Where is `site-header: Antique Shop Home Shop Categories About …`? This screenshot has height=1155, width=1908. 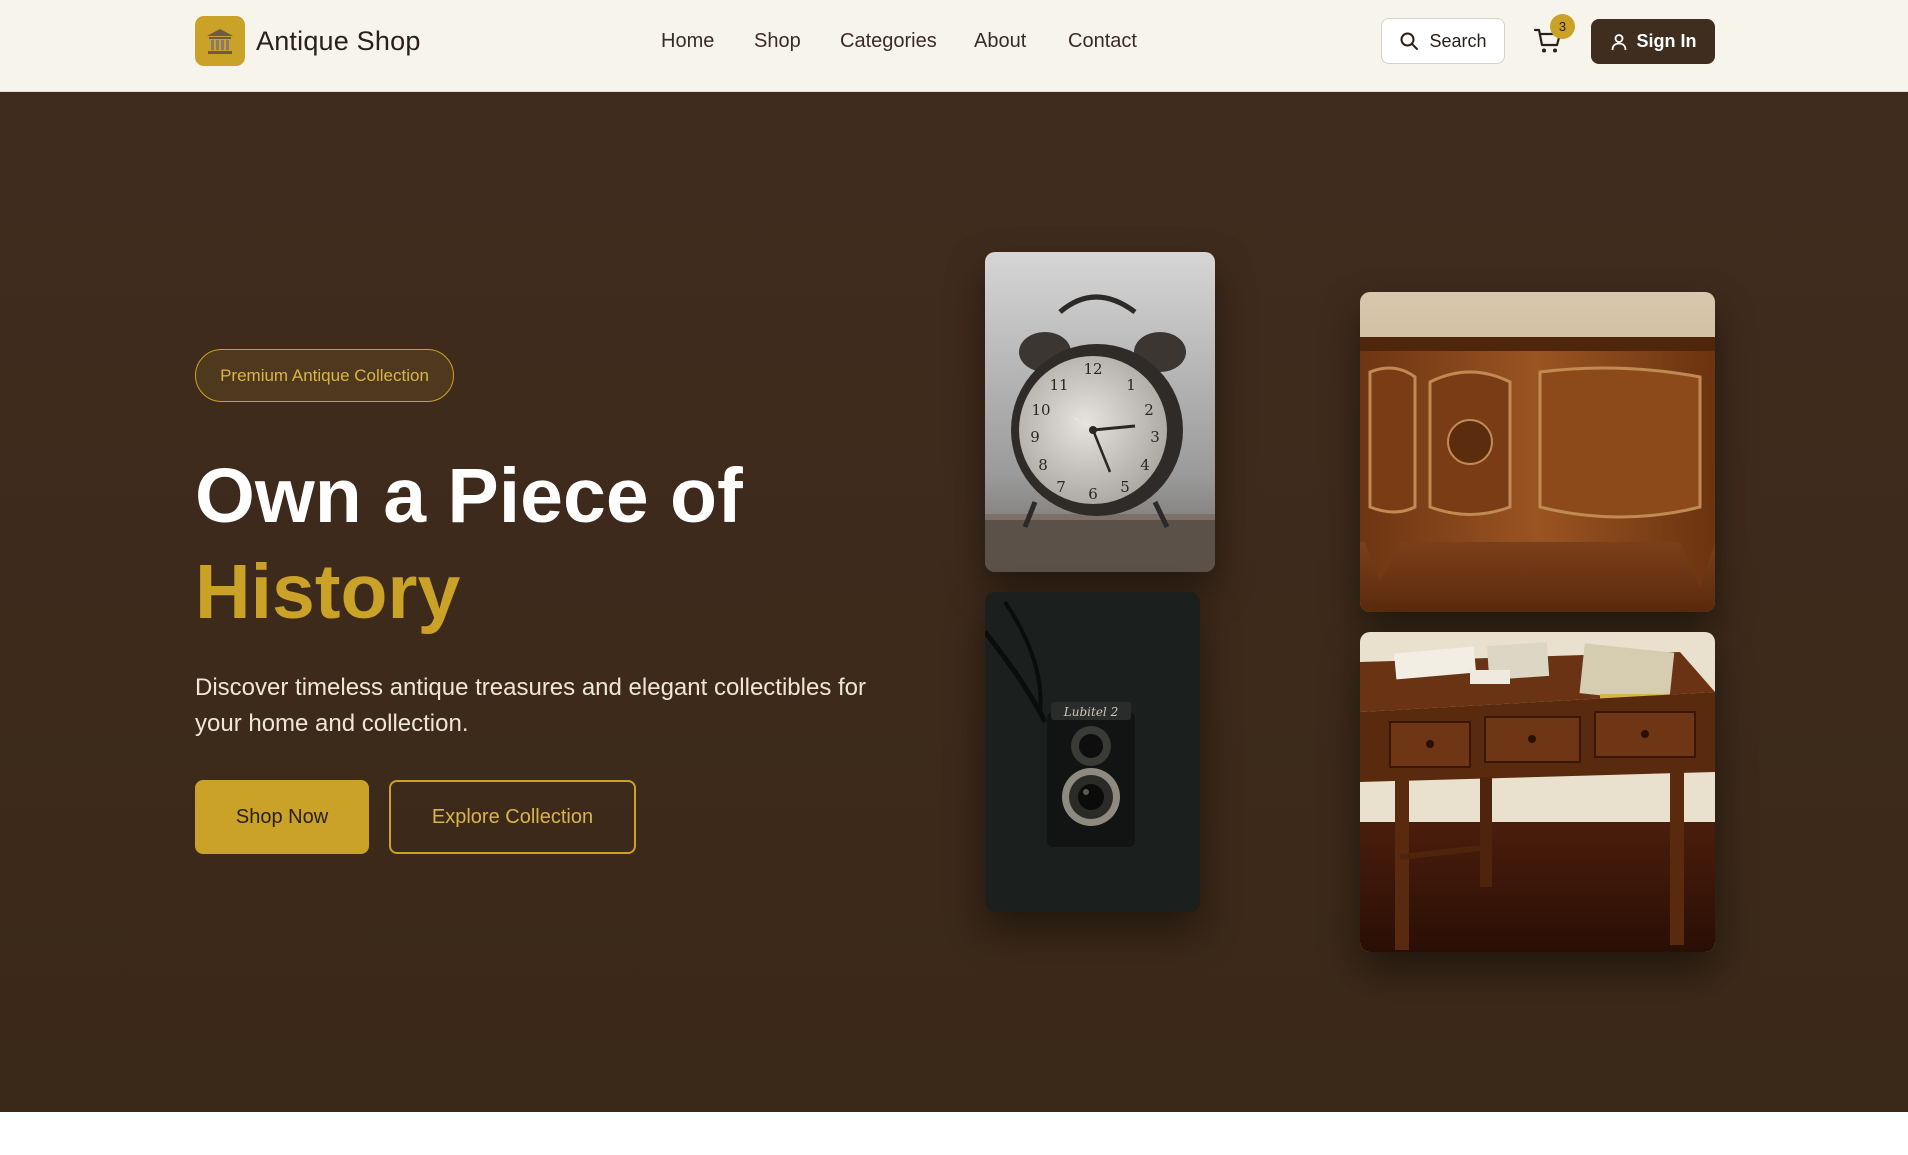
site-header: Antique Shop Home Shop Categories About … is located at coordinates (954, 46).